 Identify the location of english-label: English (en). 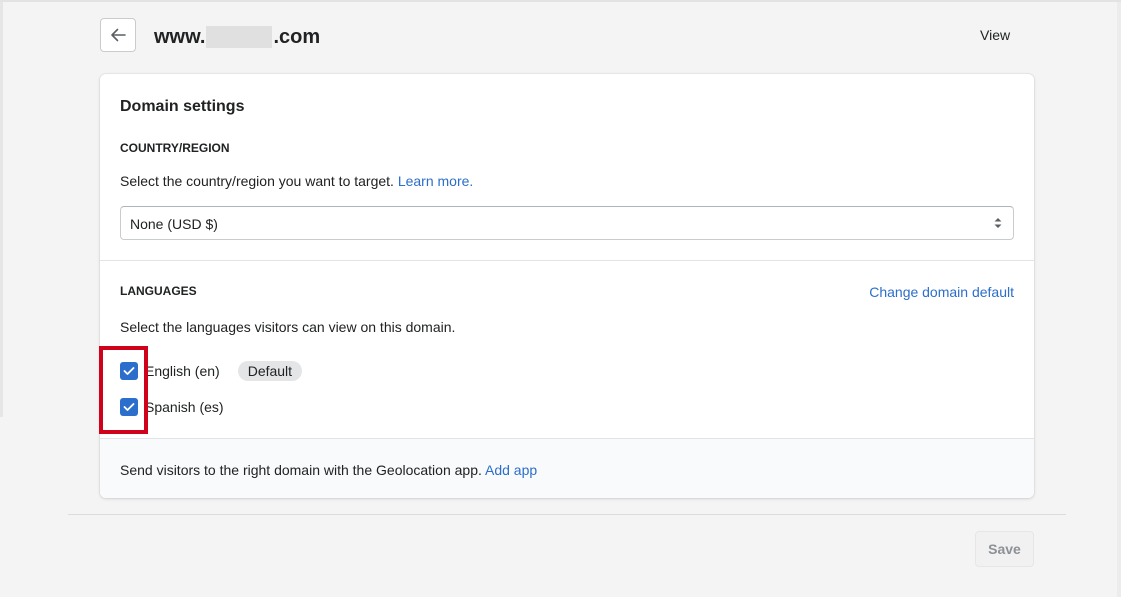
(182, 371).